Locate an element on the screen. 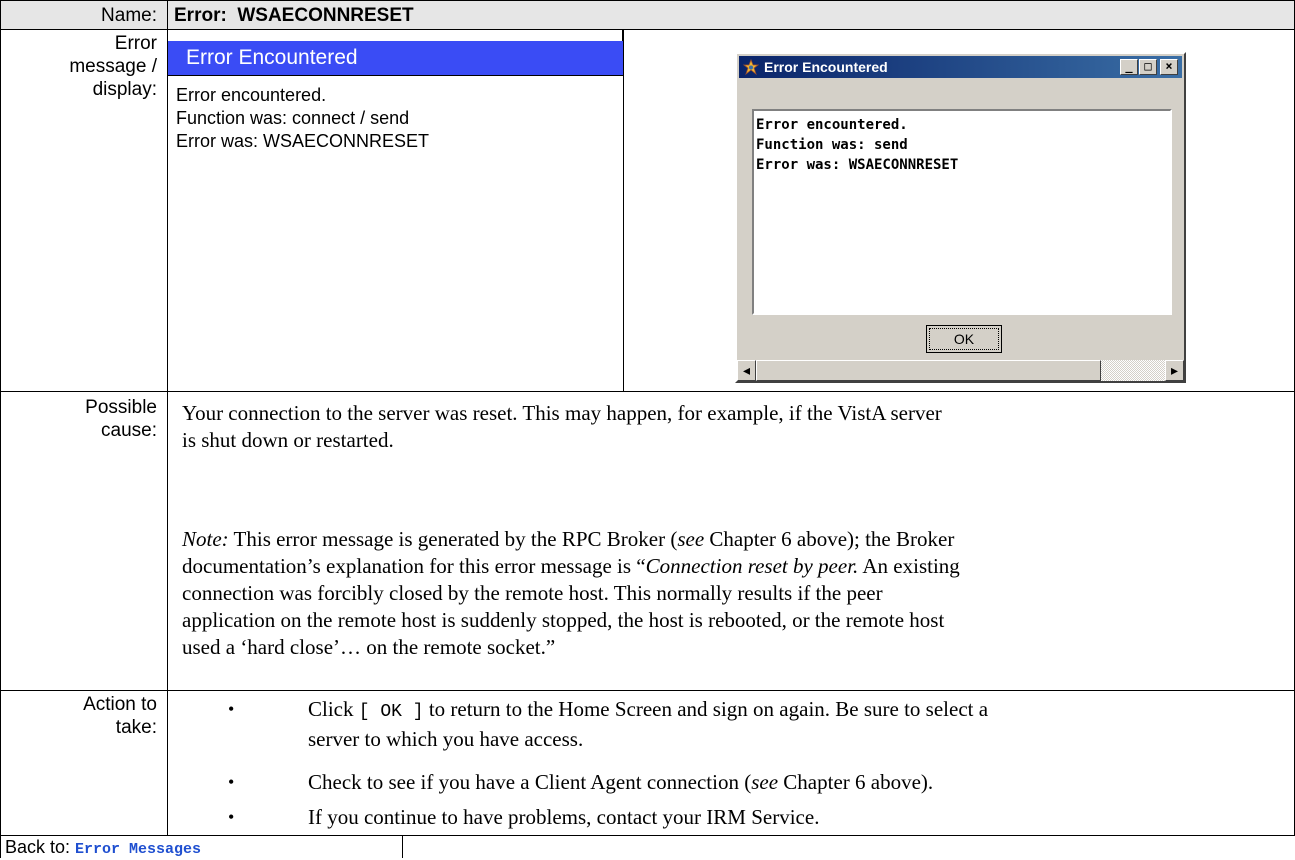  minimize-button: _ is located at coordinates (1129, 67).